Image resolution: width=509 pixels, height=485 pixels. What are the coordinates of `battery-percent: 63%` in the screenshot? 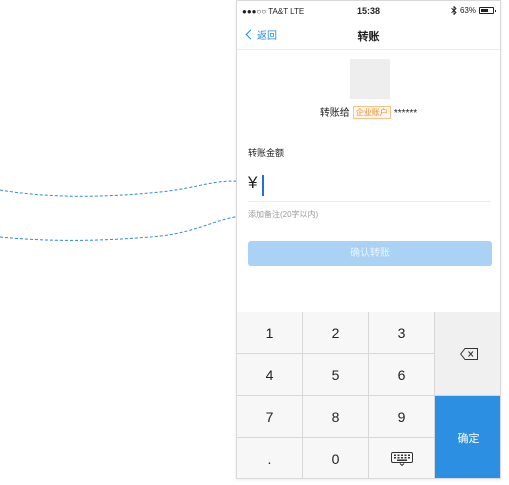 It's located at (467, 10).